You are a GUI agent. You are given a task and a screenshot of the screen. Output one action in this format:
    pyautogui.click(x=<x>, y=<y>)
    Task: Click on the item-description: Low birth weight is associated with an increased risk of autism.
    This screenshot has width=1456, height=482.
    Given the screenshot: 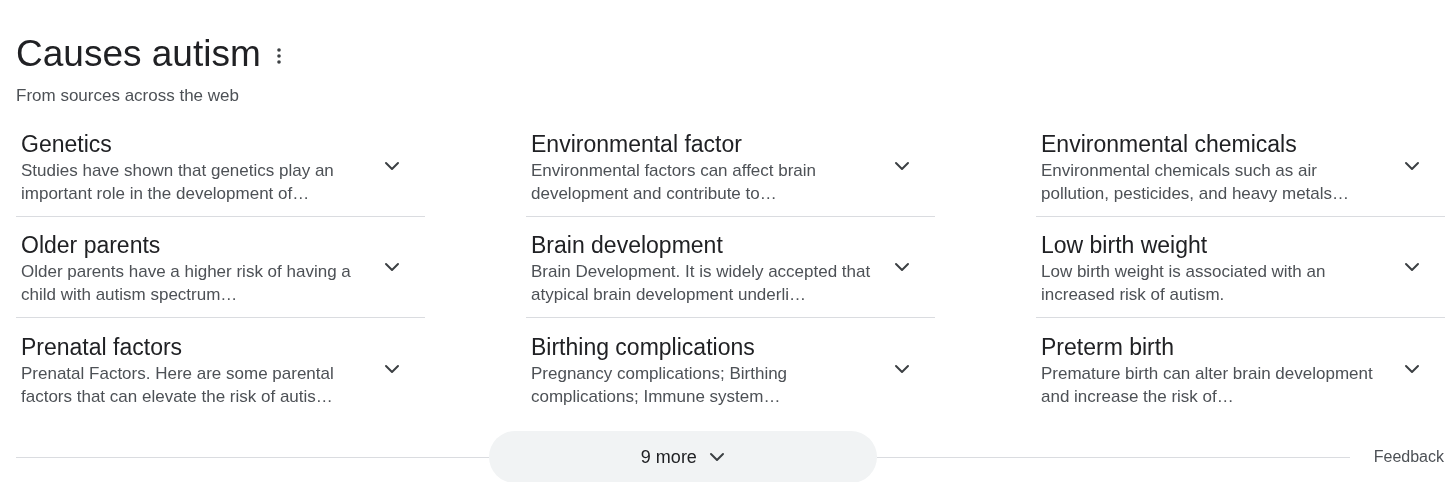 What is the action you would take?
    pyautogui.click(x=1184, y=283)
    